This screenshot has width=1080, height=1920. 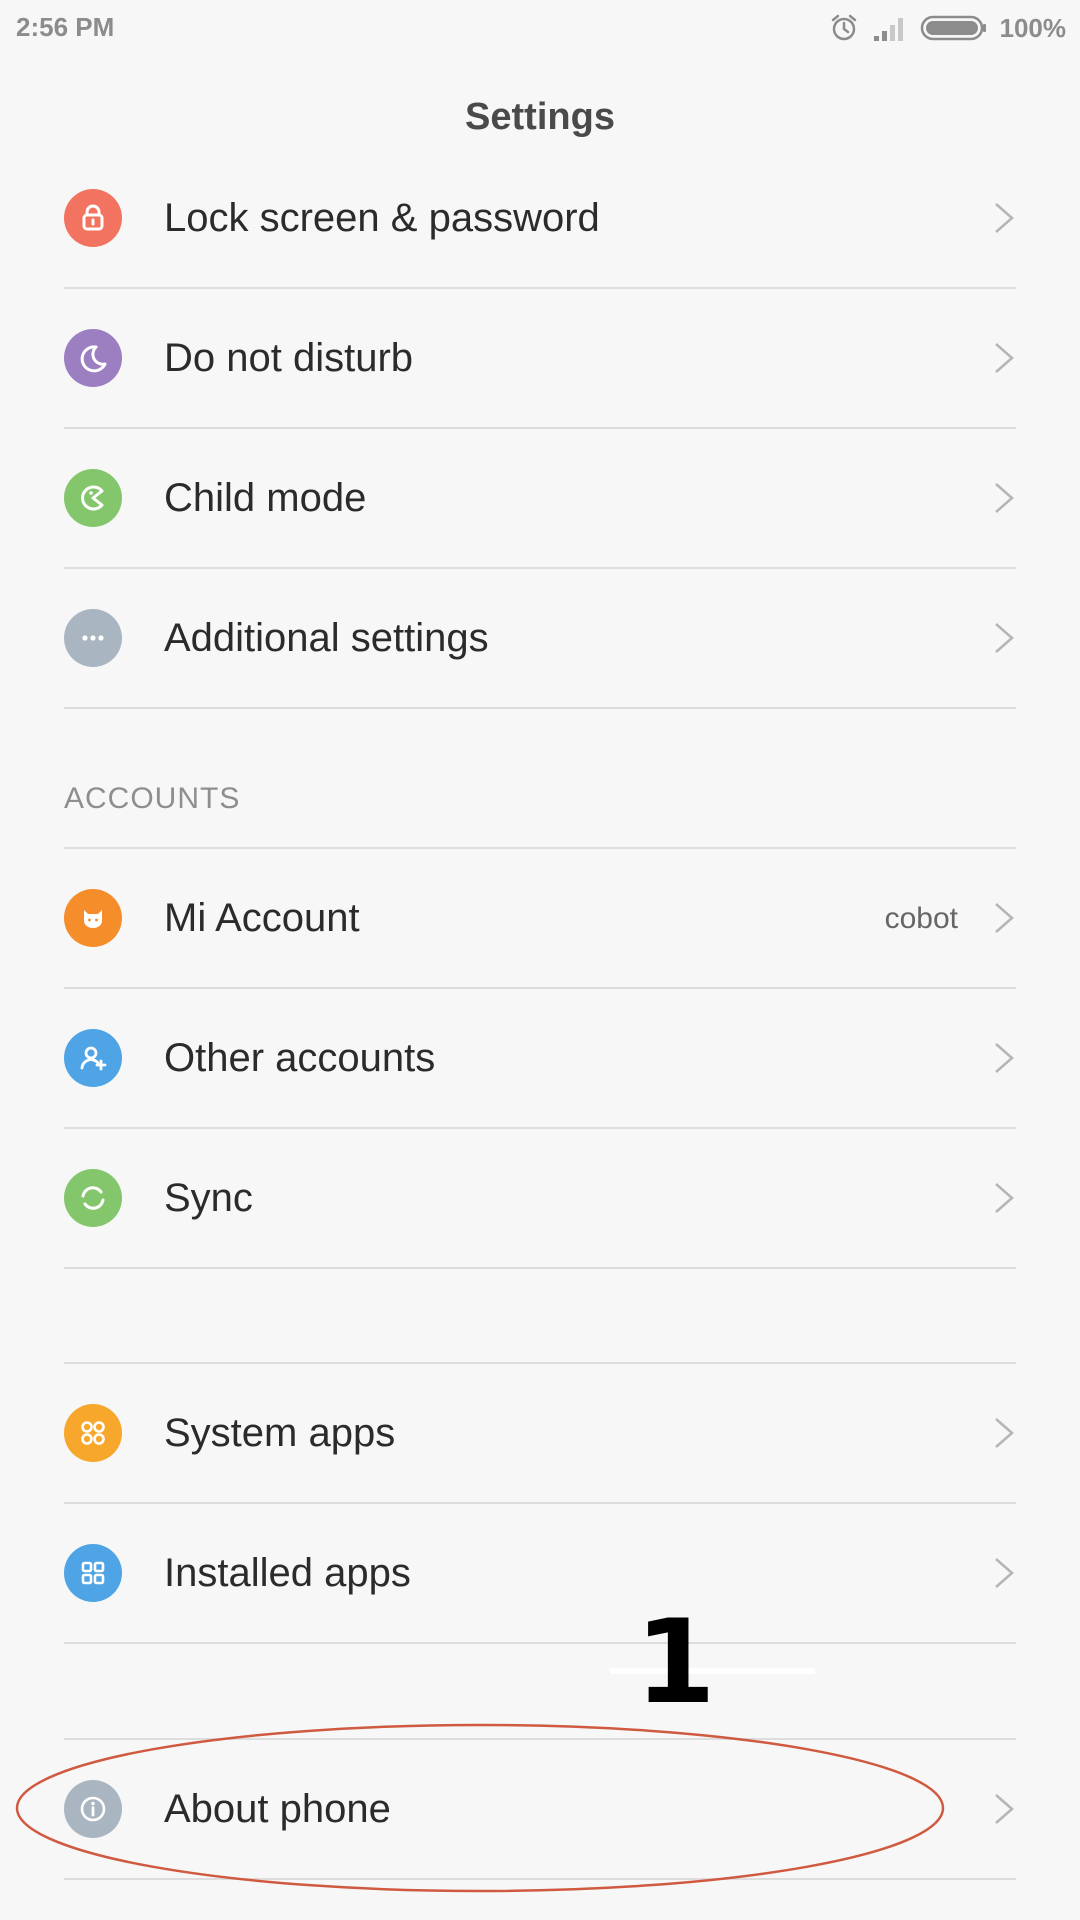 I want to click on settings-item-additional-settings: Additional settings, so click(x=540, y=638).